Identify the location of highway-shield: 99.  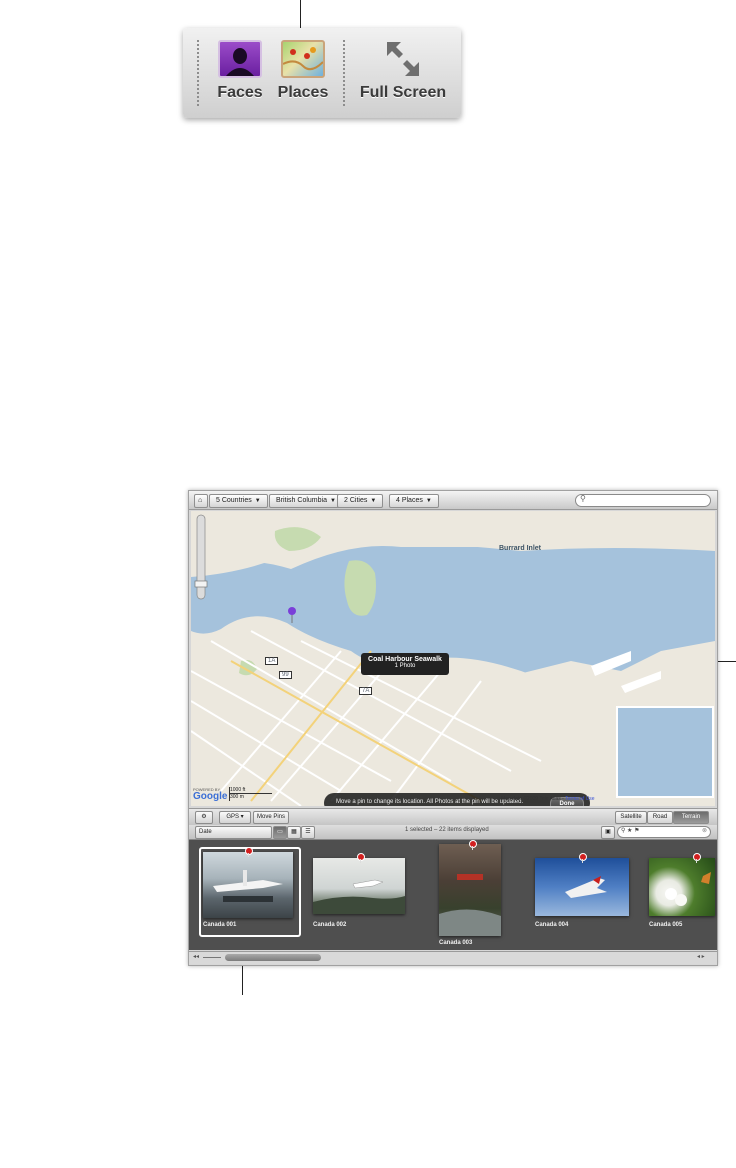
(285, 675).